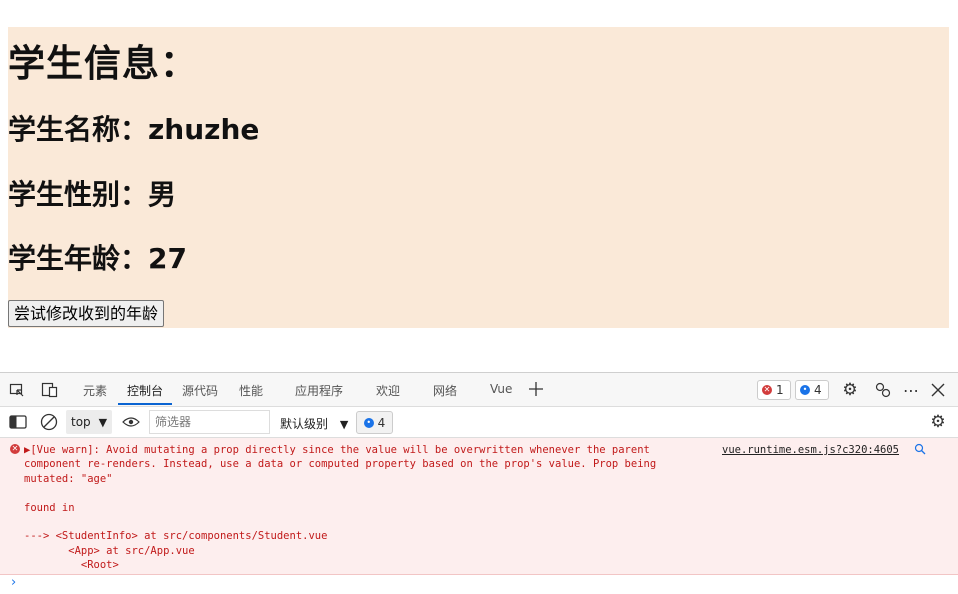 This screenshot has height=594, width=958. Describe the element at coordinates (883, 390) in the screenshot. I see `connect-icon` at that location.